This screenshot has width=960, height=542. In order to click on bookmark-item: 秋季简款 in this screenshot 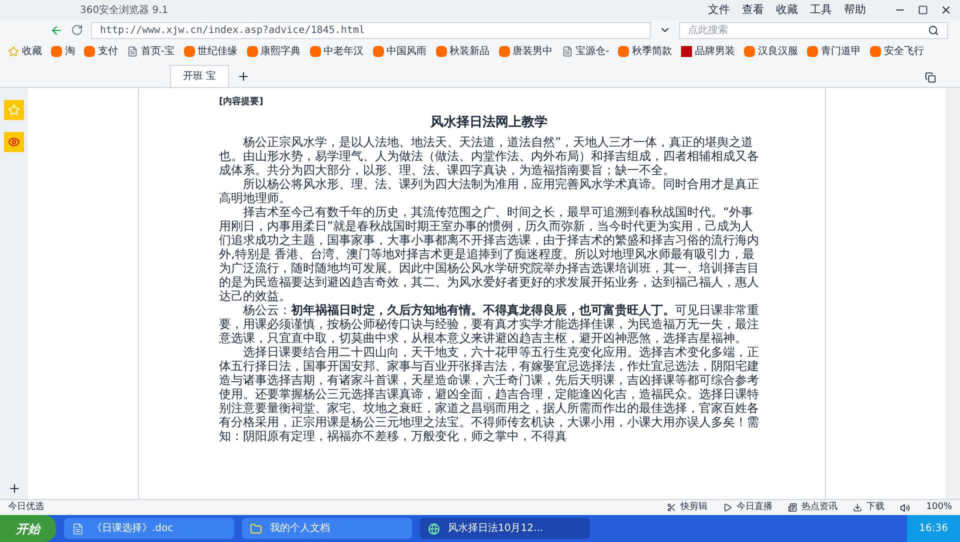, I will do `click(645, 51)`.